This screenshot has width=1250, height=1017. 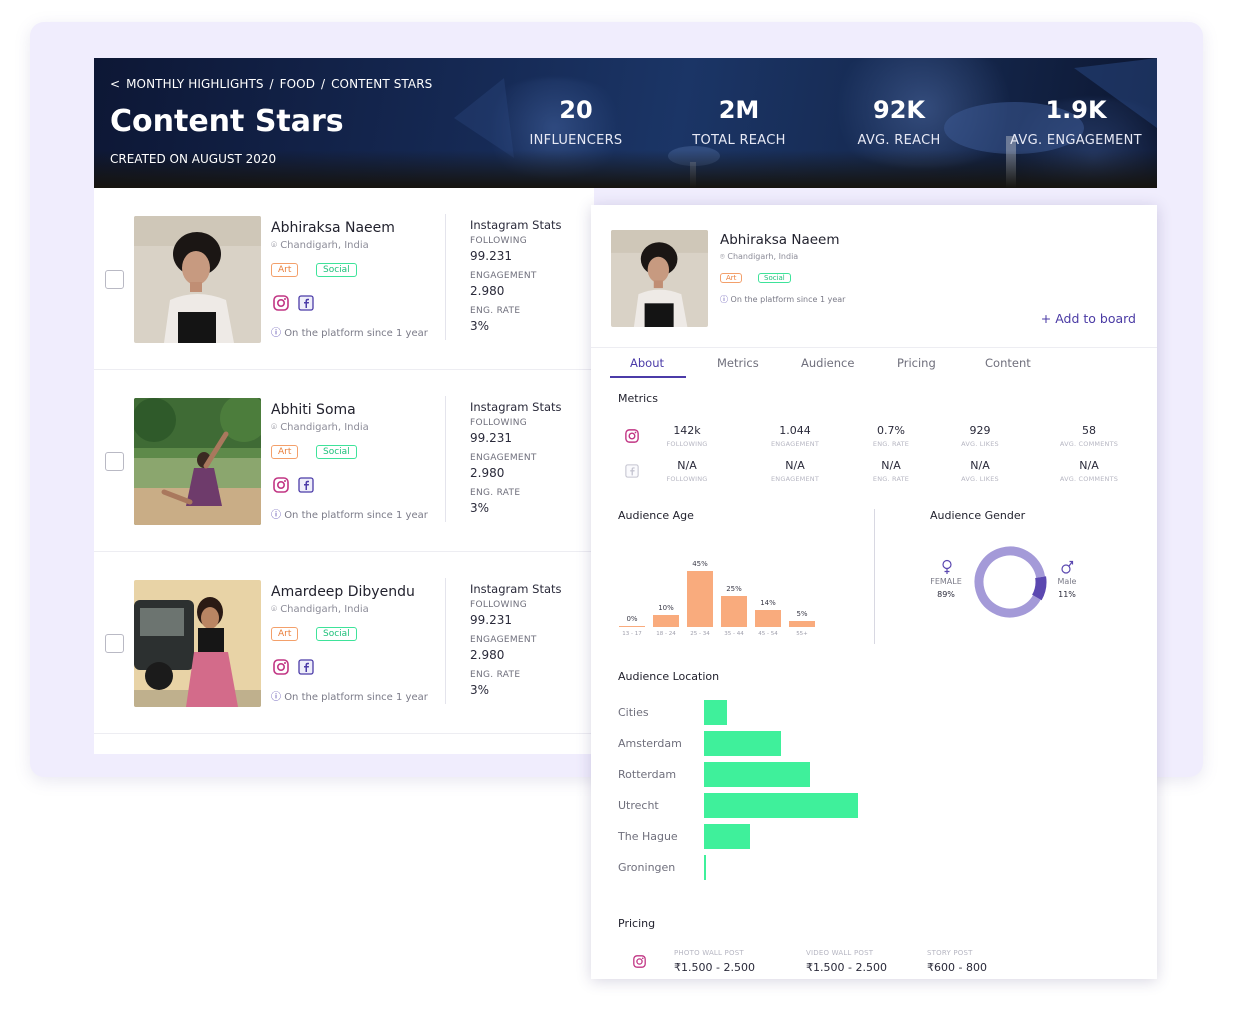 I want to click on engagement-value: 2.980, so click(x=487, y=291).